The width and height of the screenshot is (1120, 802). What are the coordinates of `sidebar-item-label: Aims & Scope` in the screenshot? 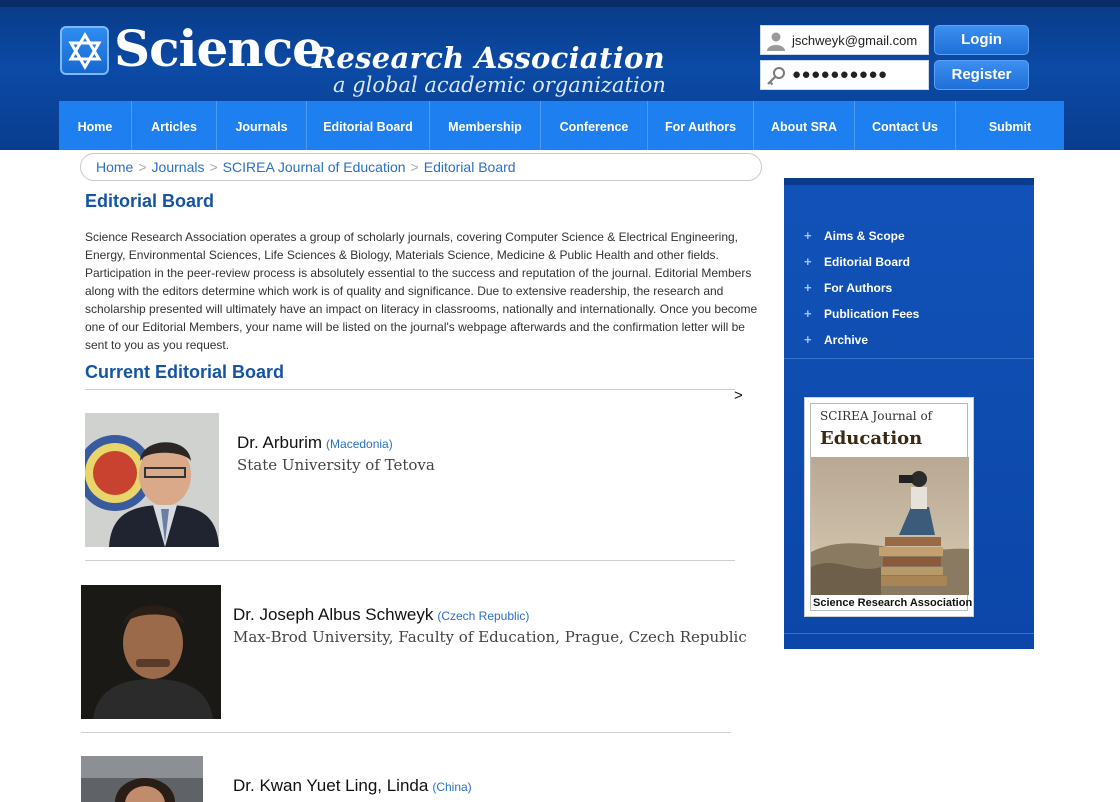 It's located at (864, 236).